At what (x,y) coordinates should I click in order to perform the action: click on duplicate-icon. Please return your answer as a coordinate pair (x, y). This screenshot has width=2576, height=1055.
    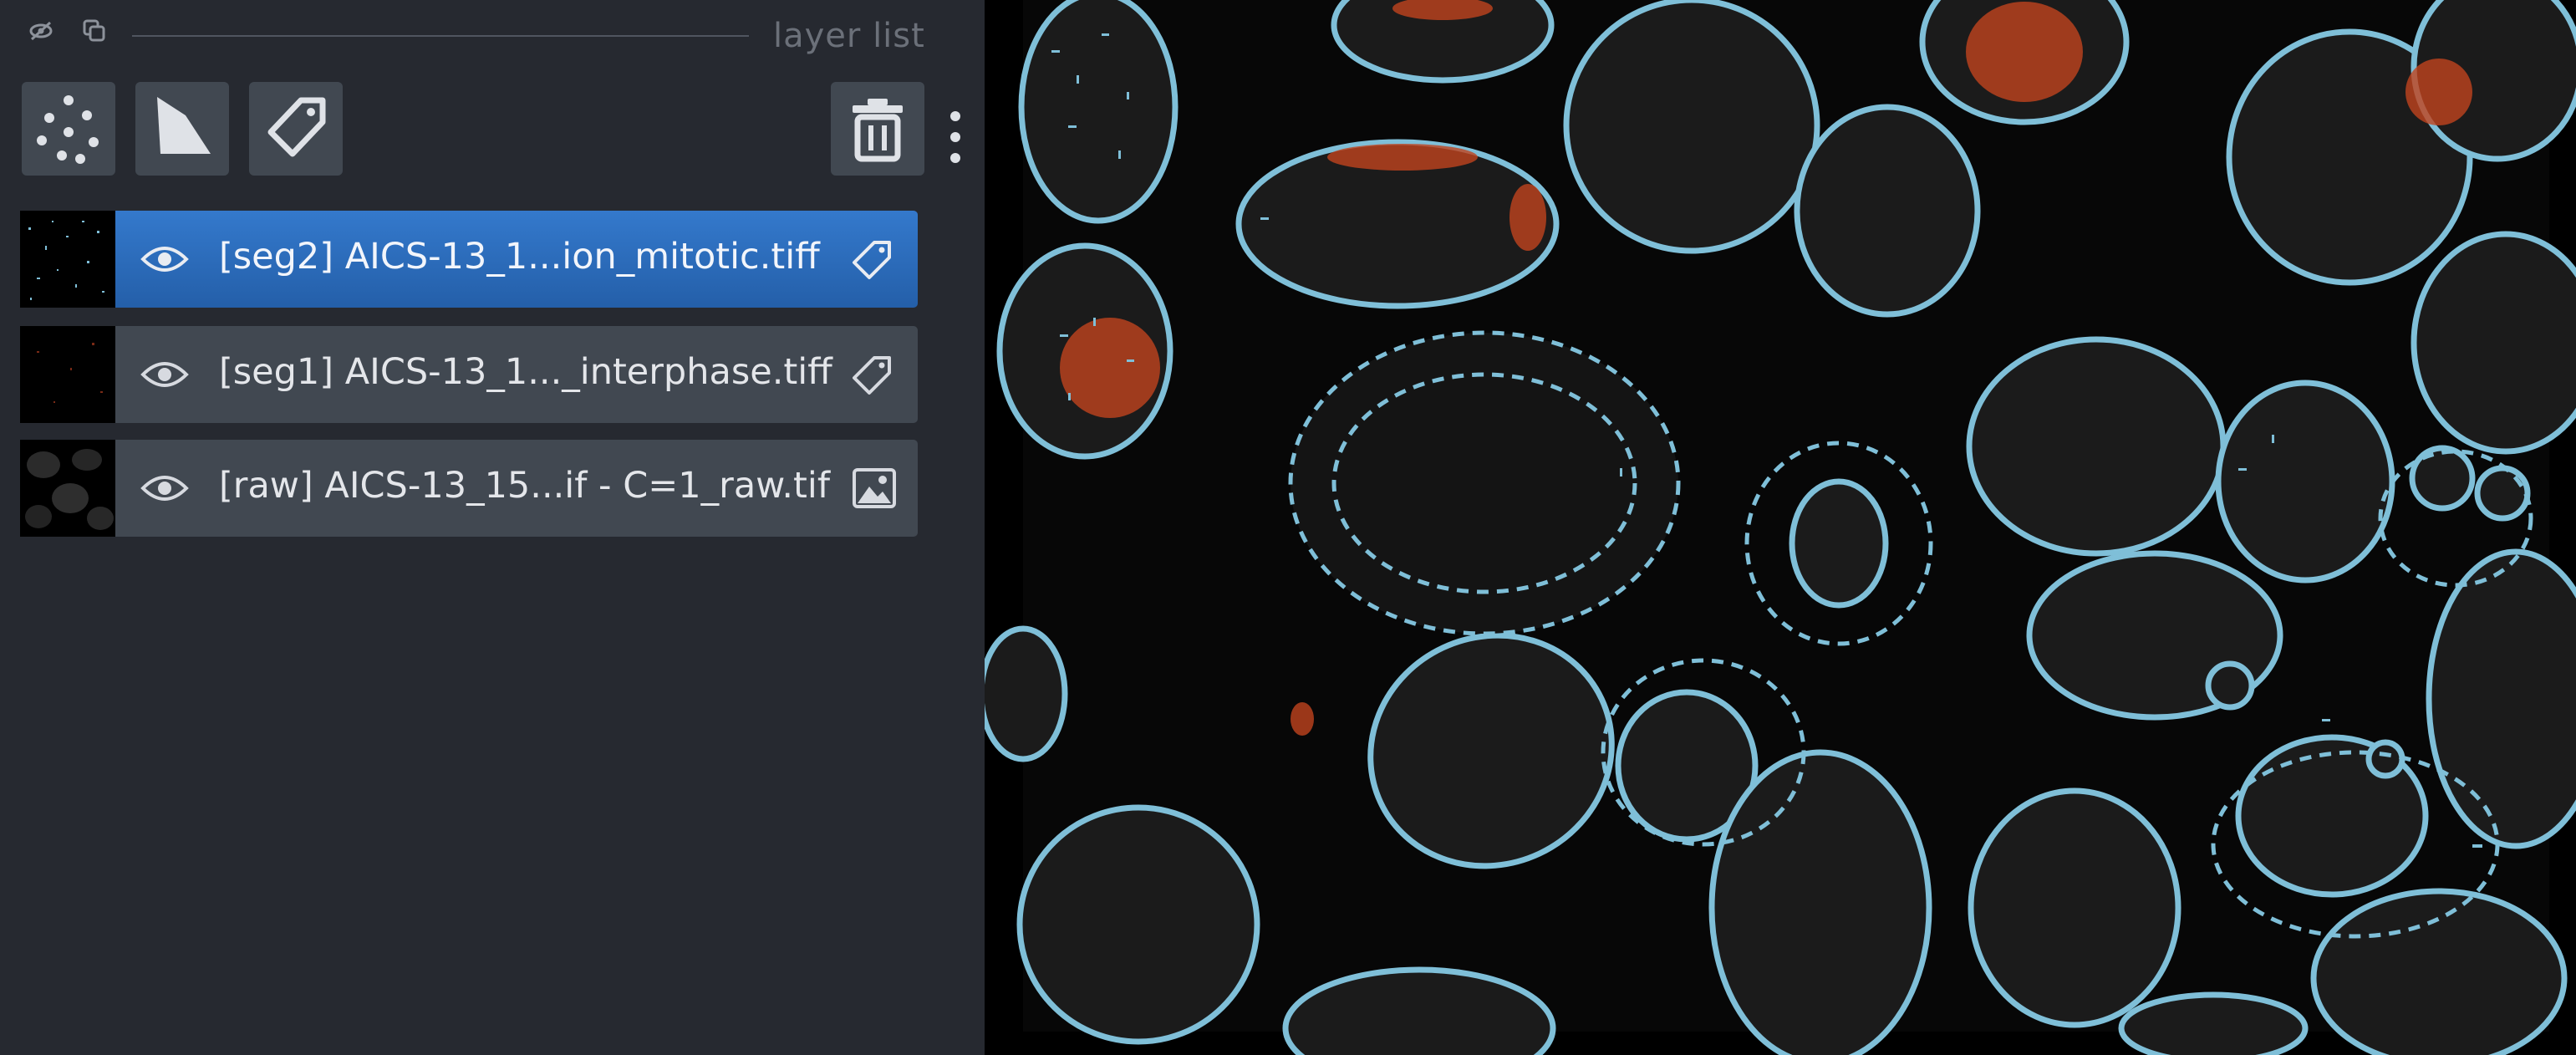
    Looking at the image, I should click on (94, 30).